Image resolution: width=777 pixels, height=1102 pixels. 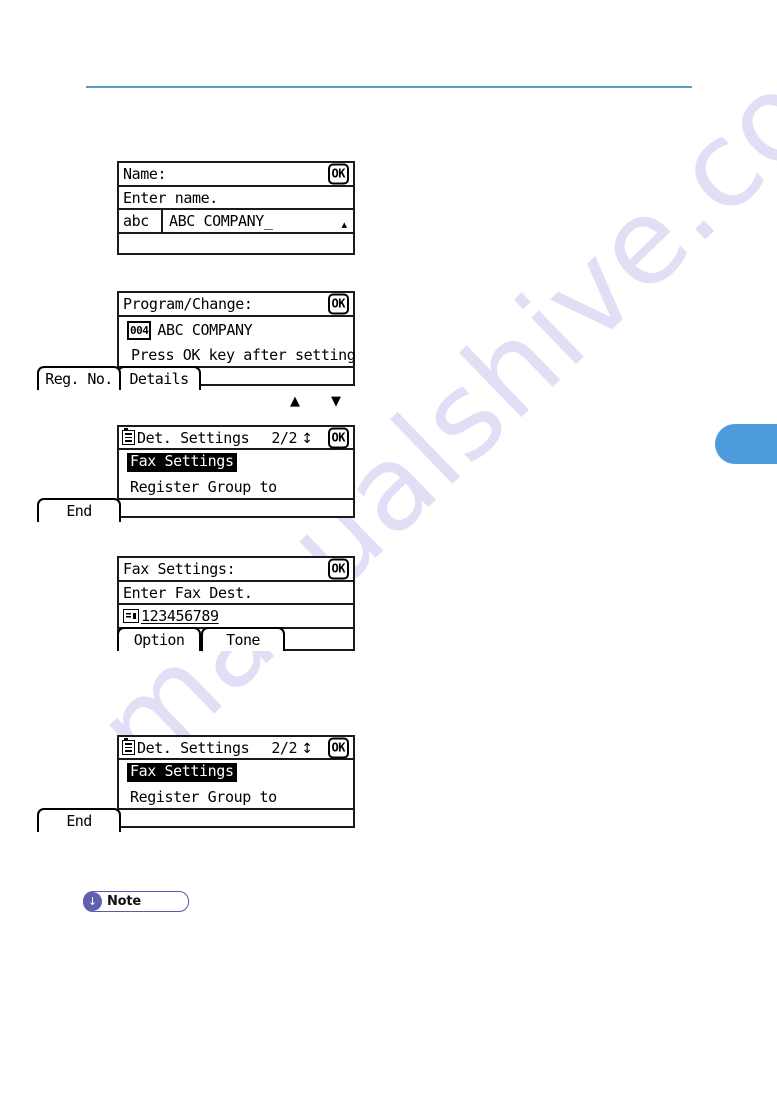 I want to click on arrow-down-icon: ▼, so click(x=336, y=401).